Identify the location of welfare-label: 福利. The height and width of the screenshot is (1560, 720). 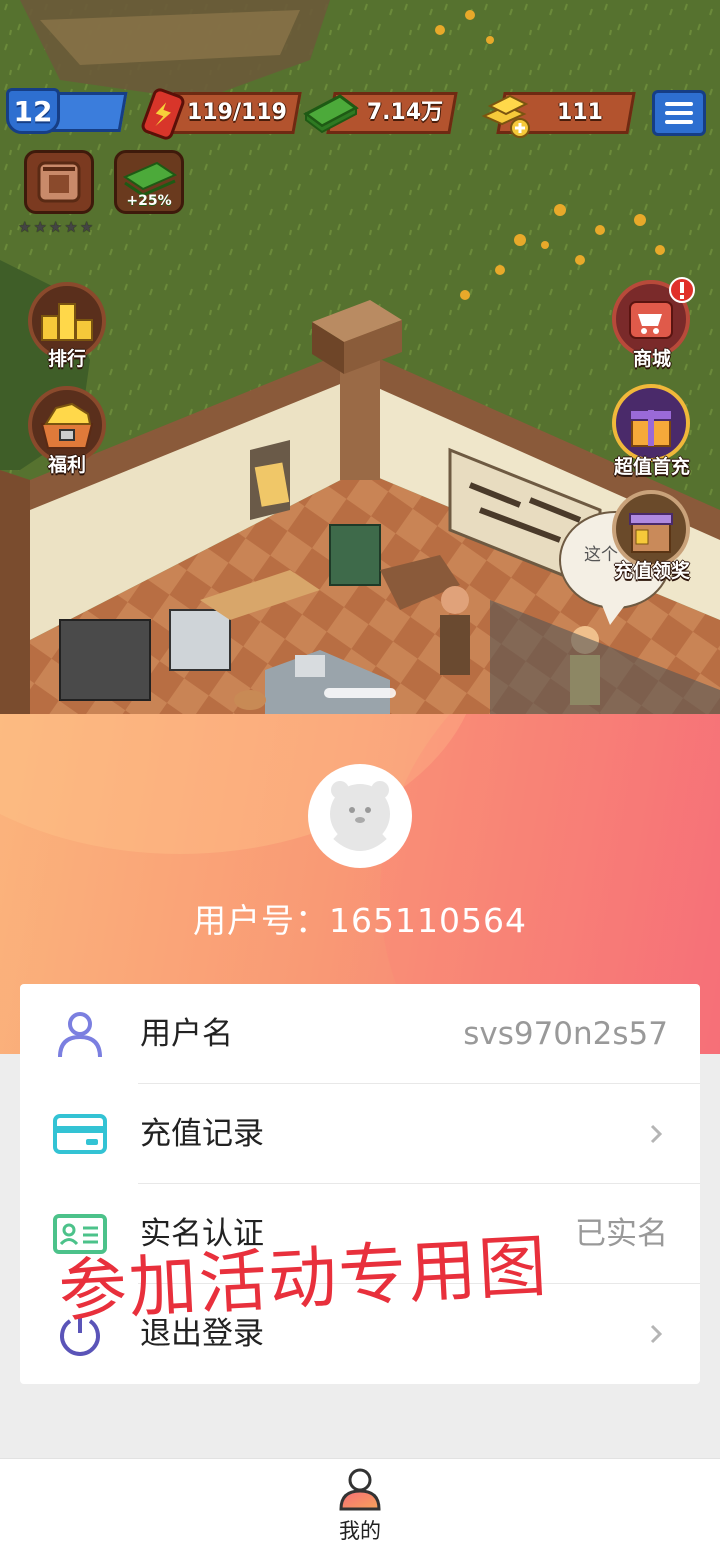
(66, 465).